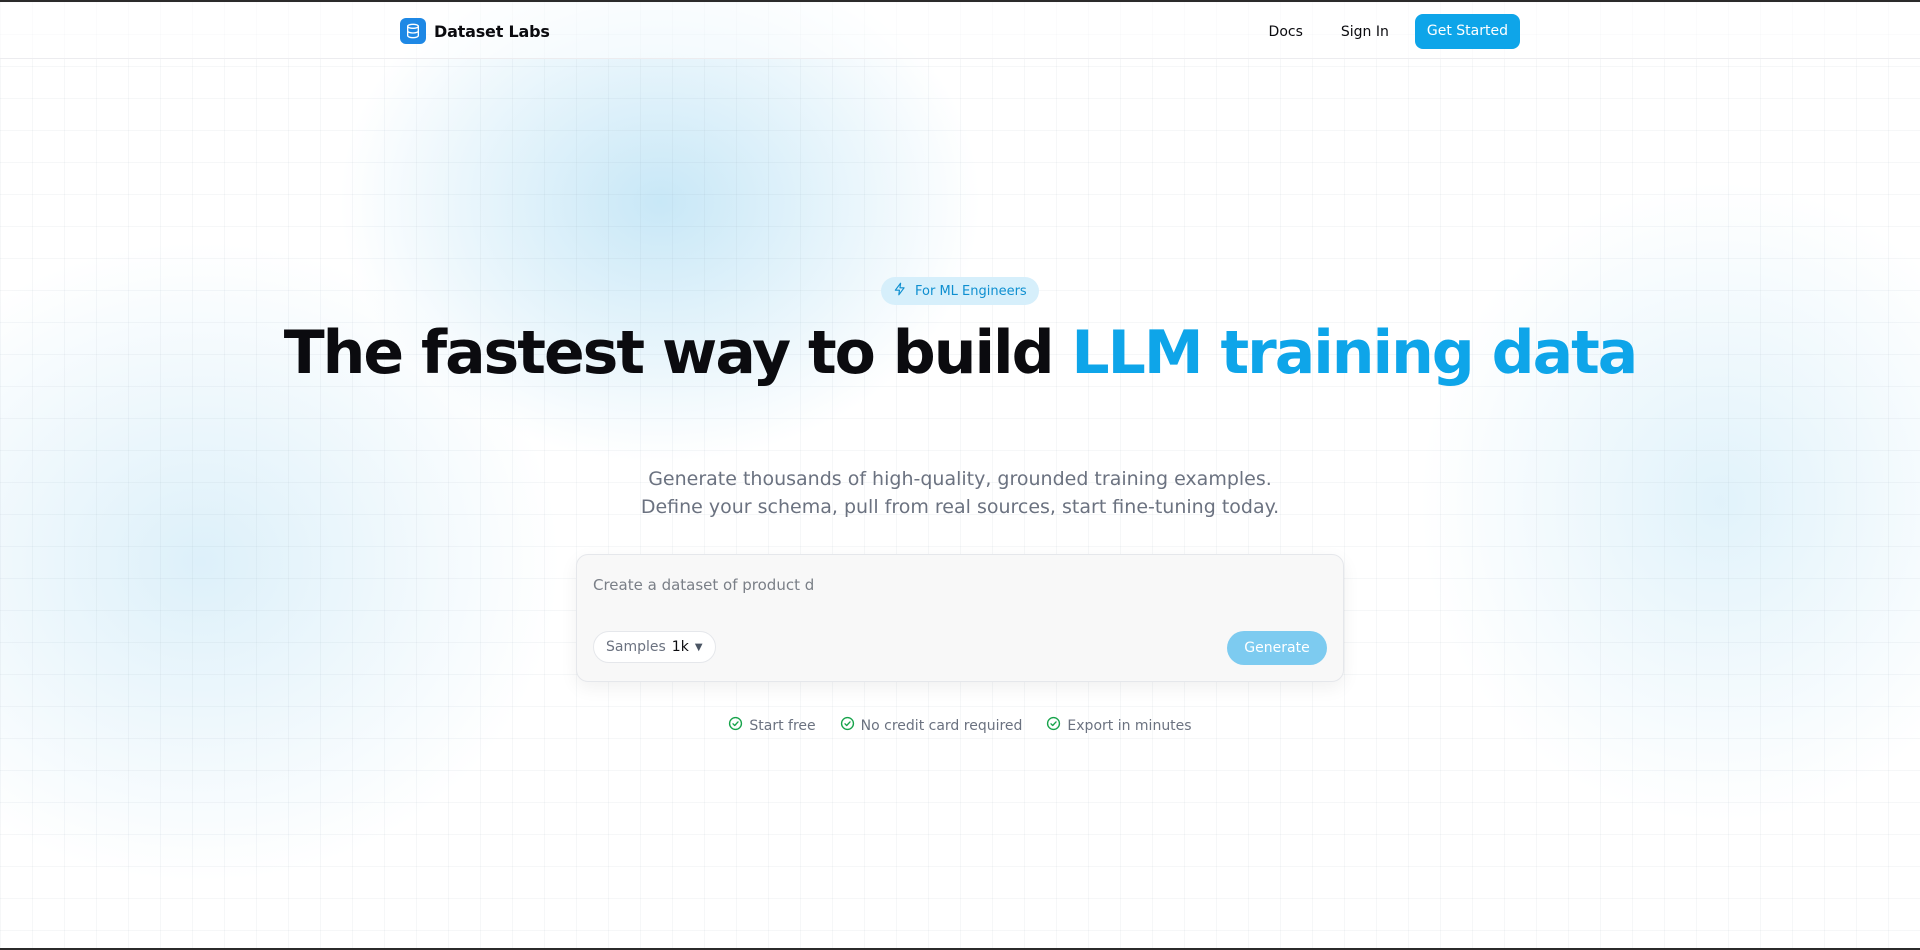  I want to click on feature-item: No credit card required, so click(931, 725).